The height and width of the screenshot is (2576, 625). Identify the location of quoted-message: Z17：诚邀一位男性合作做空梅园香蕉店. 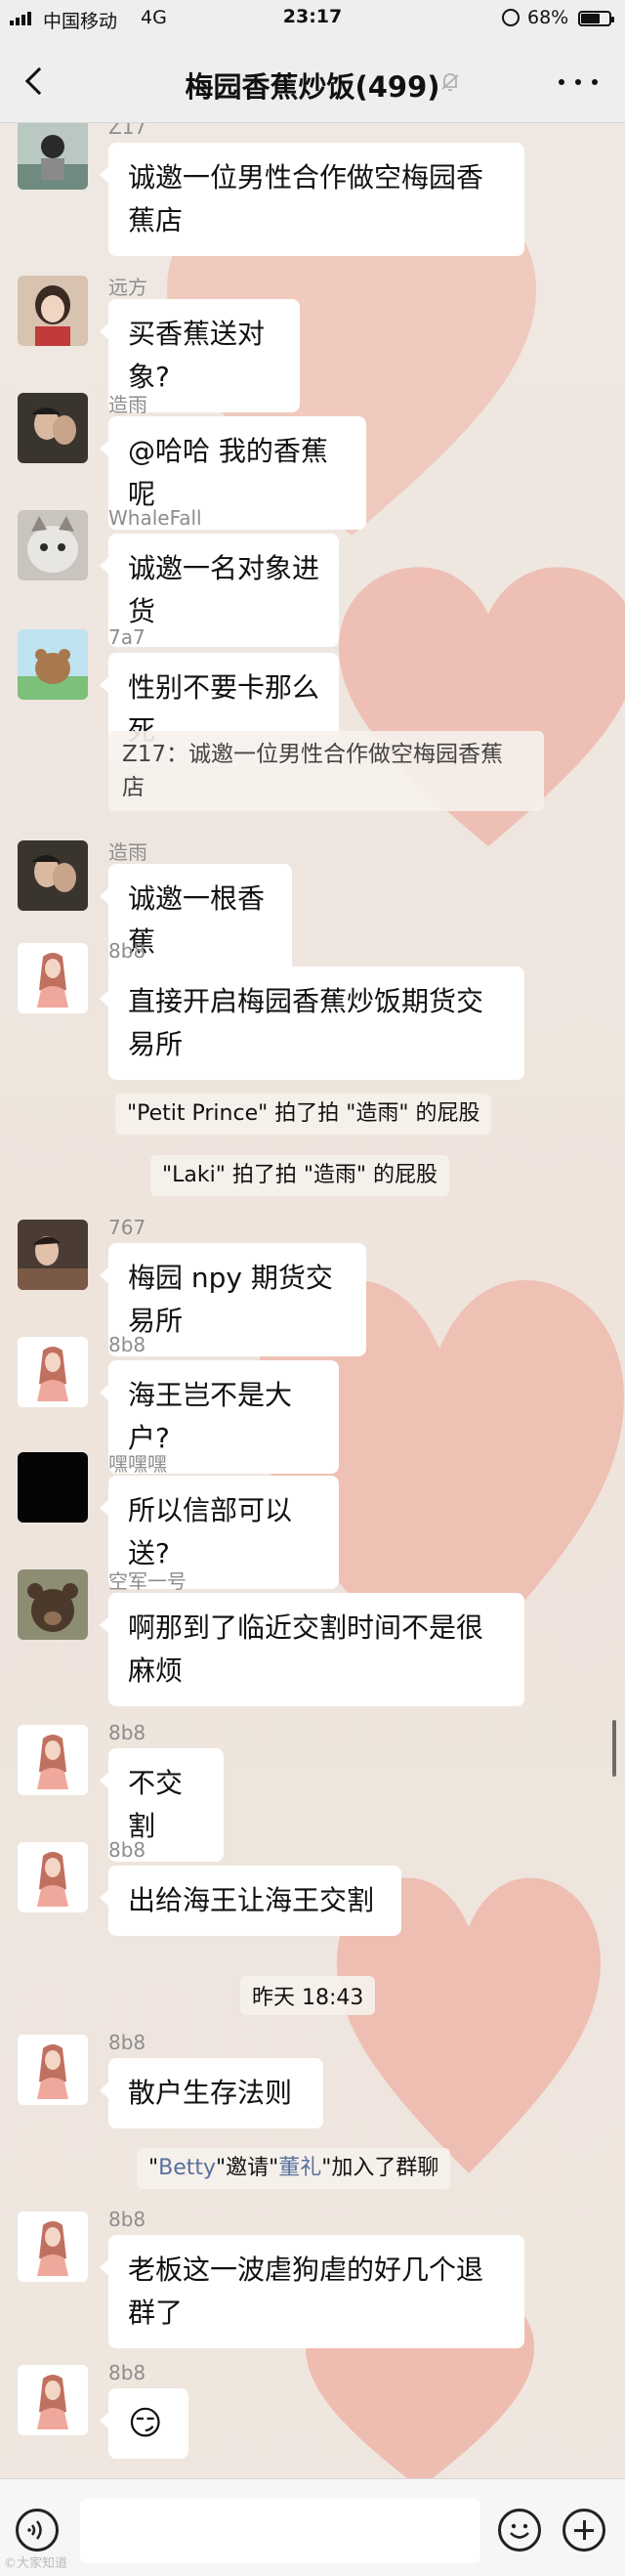
(326, 771).